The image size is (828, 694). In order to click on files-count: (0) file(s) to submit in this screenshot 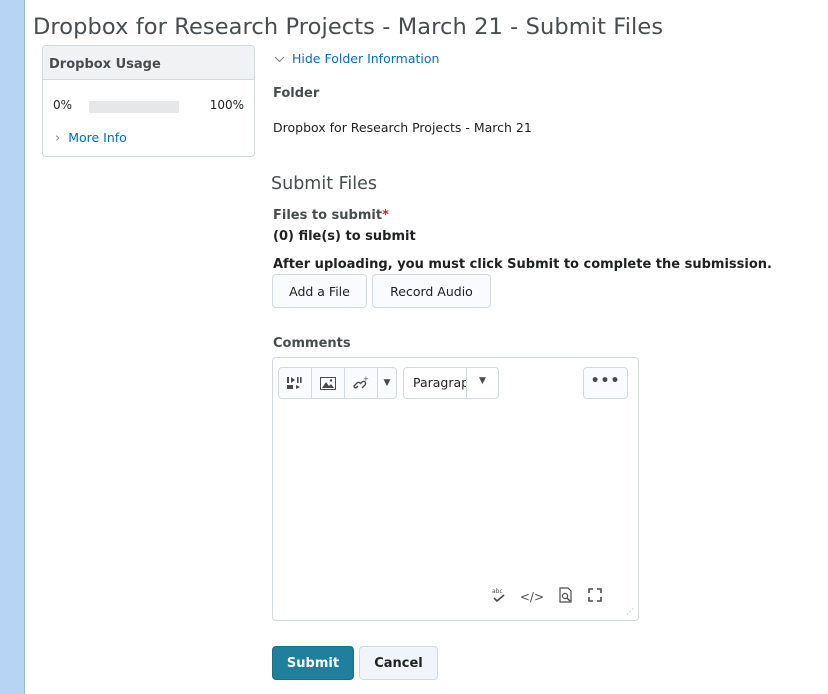, I will do `click(344, 236)`.